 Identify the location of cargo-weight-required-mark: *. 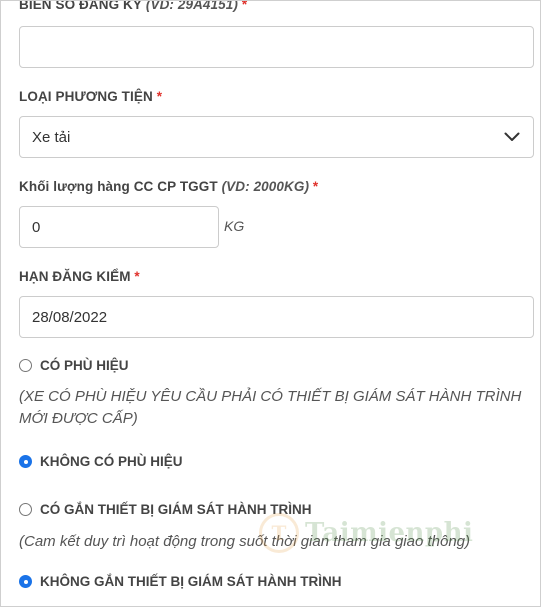
(315, 186).